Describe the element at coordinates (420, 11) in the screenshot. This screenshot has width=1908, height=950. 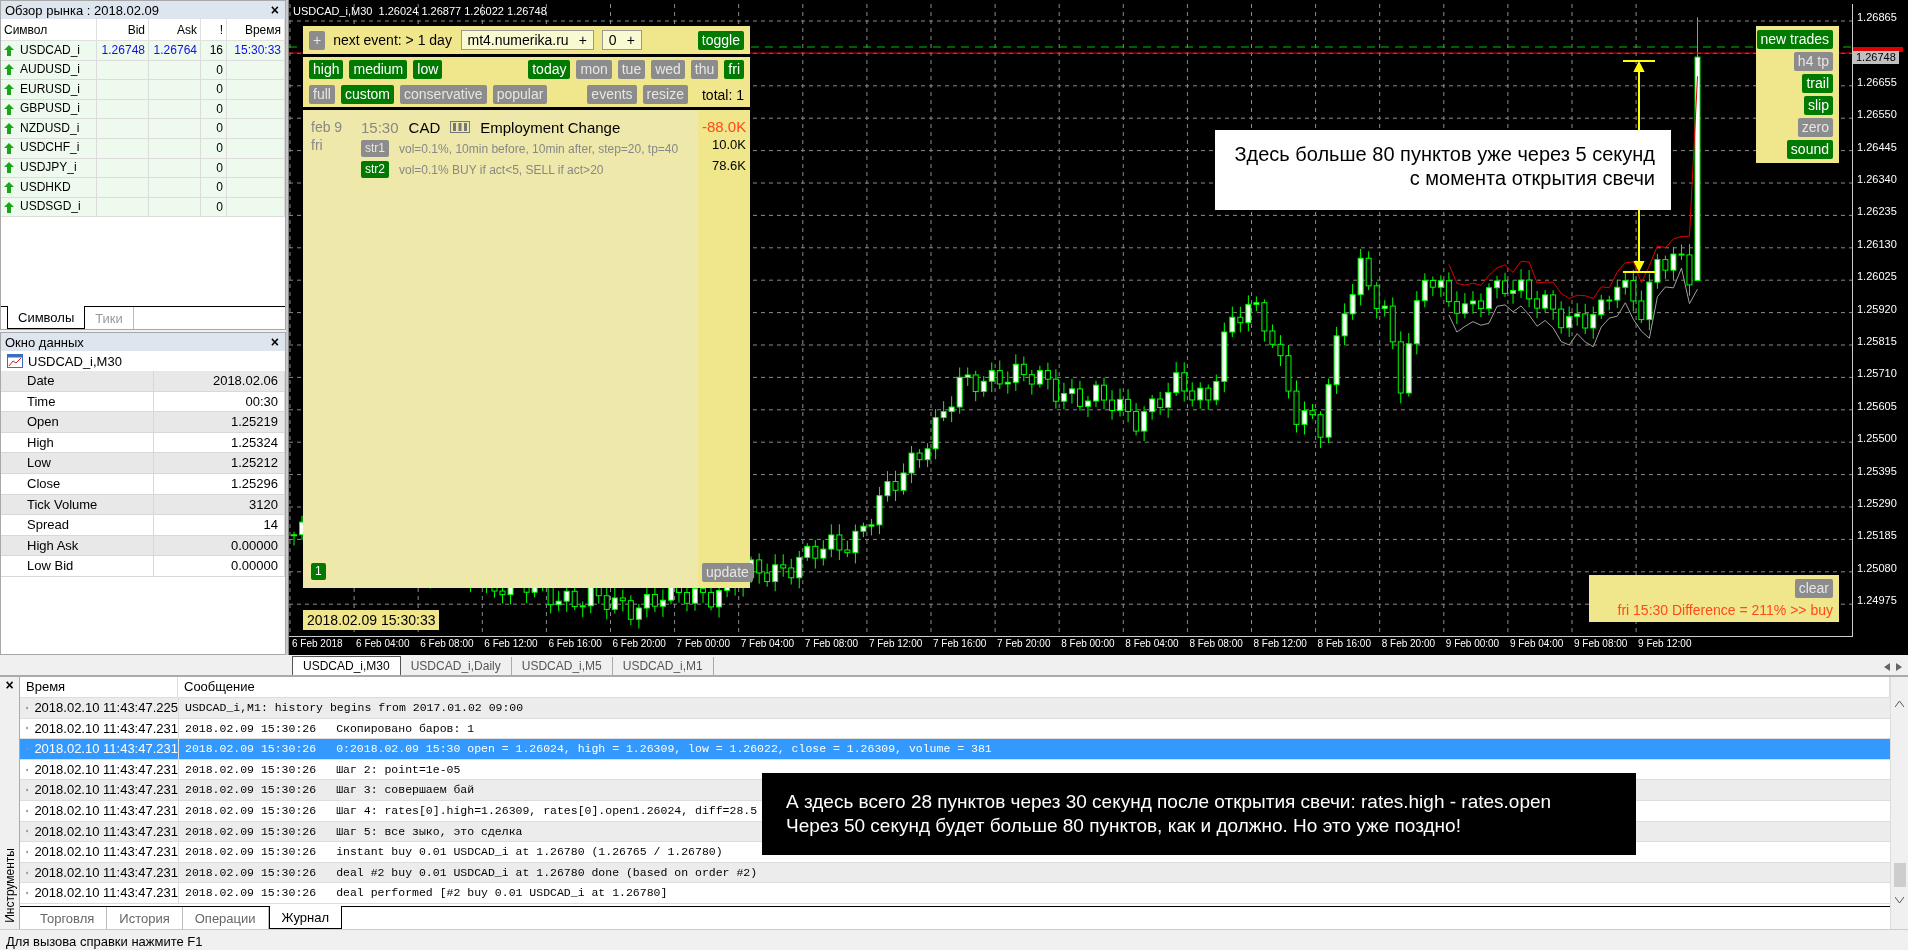
I see `chart-title: USDCAD_i,M30 1.26024 1.26877 1.26022 1.26748` at that location.